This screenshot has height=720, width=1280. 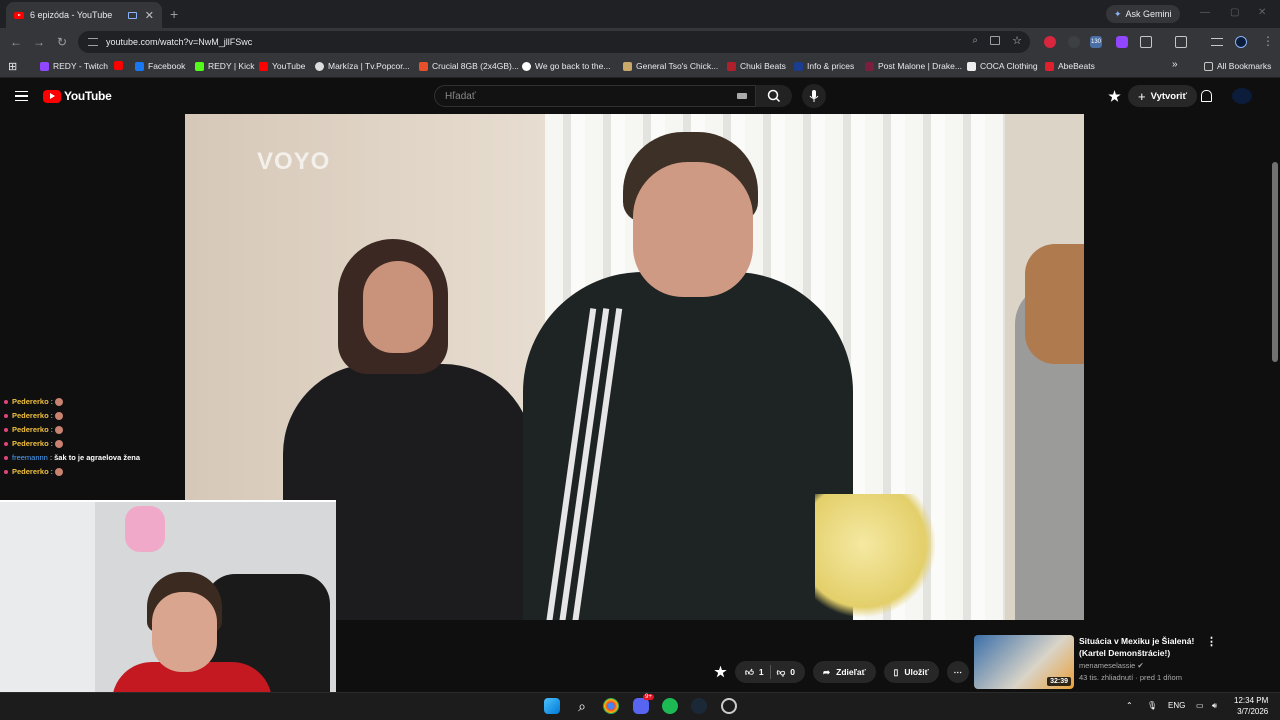 I want to click on bookmark-item: Facebook, so click(x=160, y=66).